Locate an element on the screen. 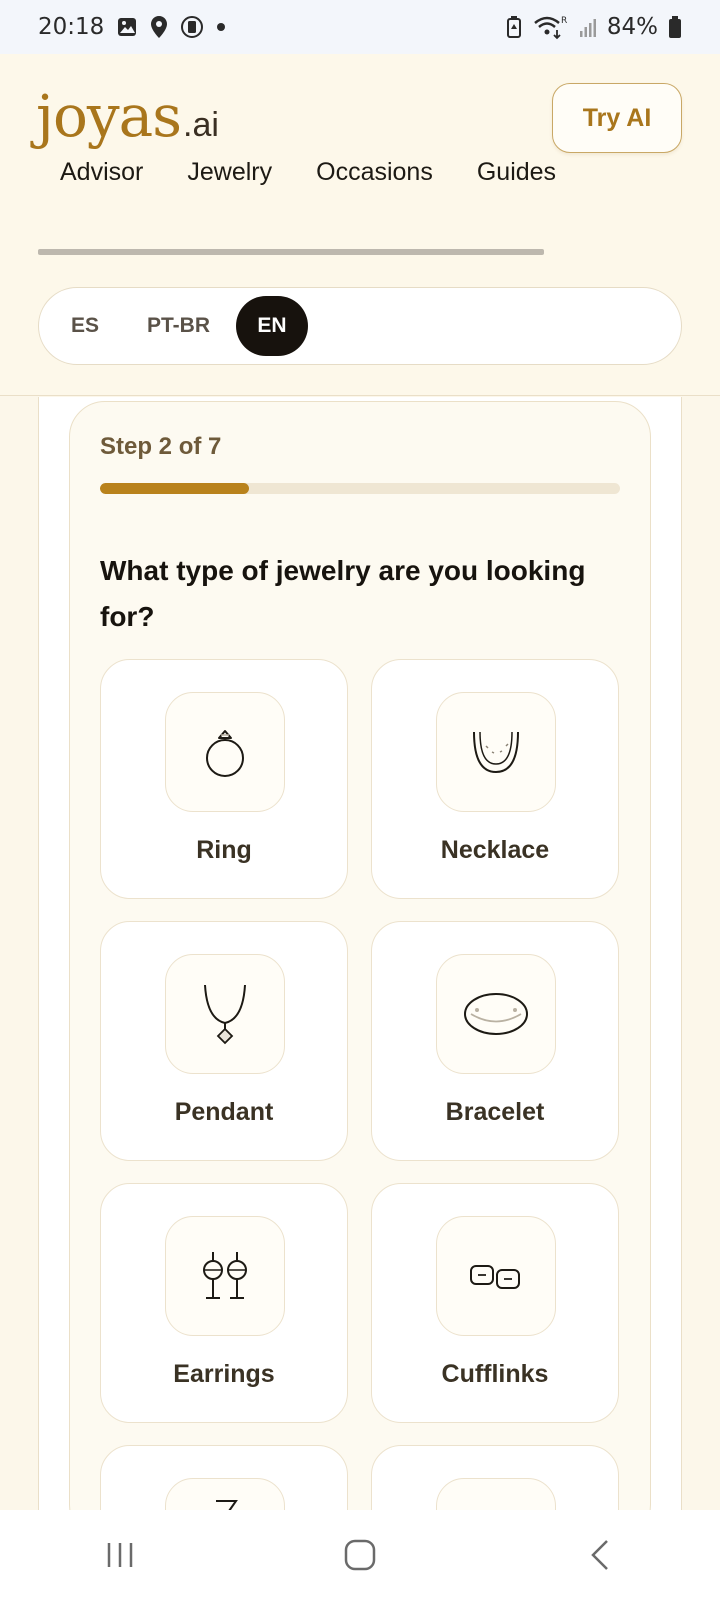 The height and width of the screenshot is (1600, 720). nav-item-advisor: Advisor is located at coordinates (101, 172).